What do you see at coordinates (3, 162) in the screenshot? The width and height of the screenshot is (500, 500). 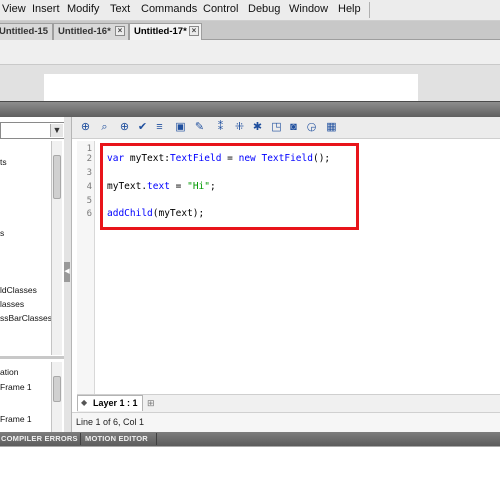 I see `toolbox-item: ts` at bounding box center [3, 162].